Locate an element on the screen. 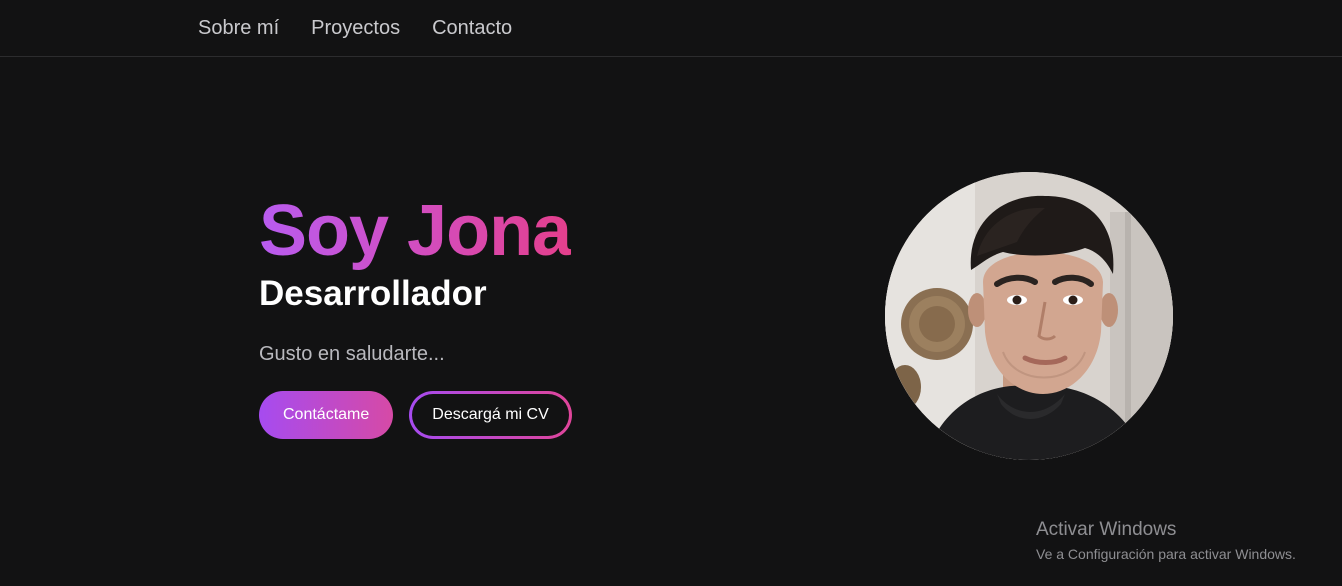 The image size is (1342, 586). profile-photo-illustration is located at coordinates (1029, 316).